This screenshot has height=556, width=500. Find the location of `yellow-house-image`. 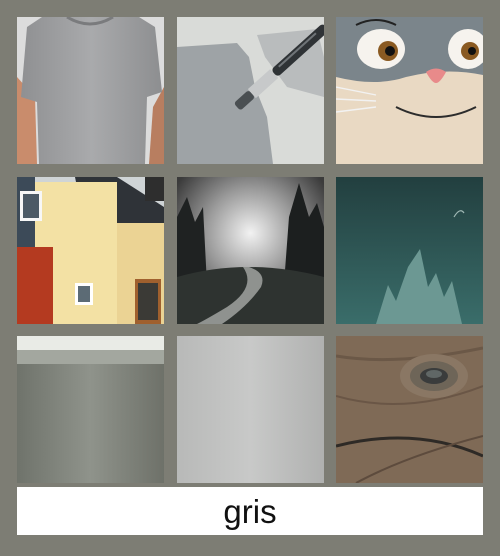

yellow-house-image is located at coordinates (90, 250).